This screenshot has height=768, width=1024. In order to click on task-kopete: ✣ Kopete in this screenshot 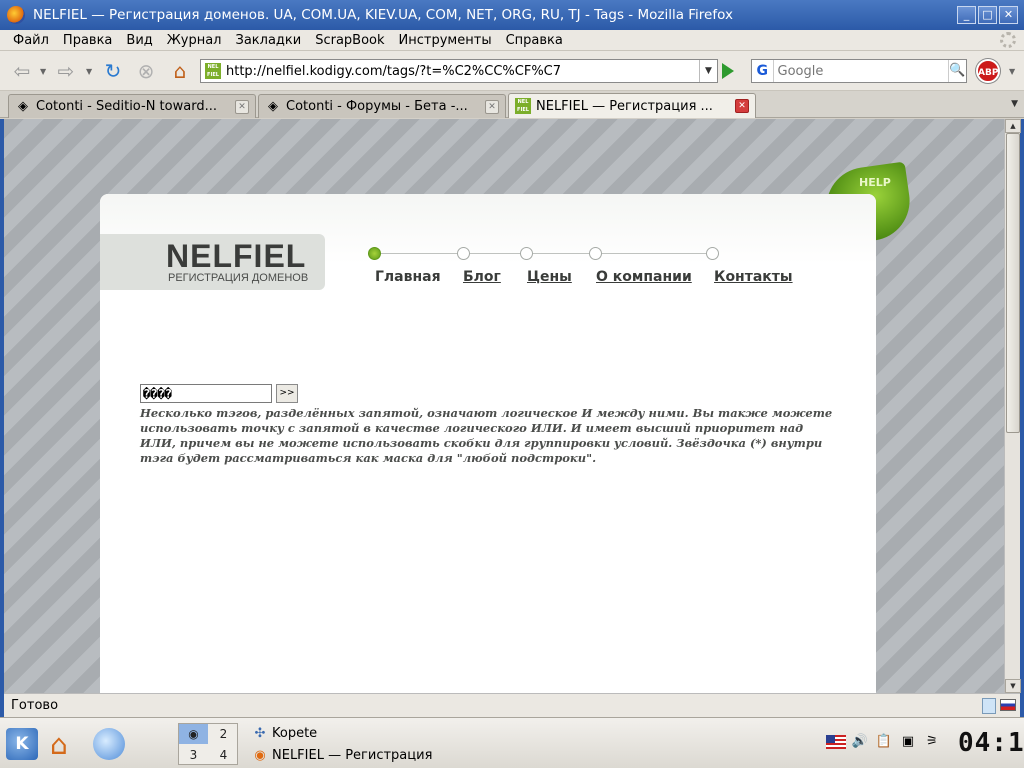, I will do `click(285, 733)`.